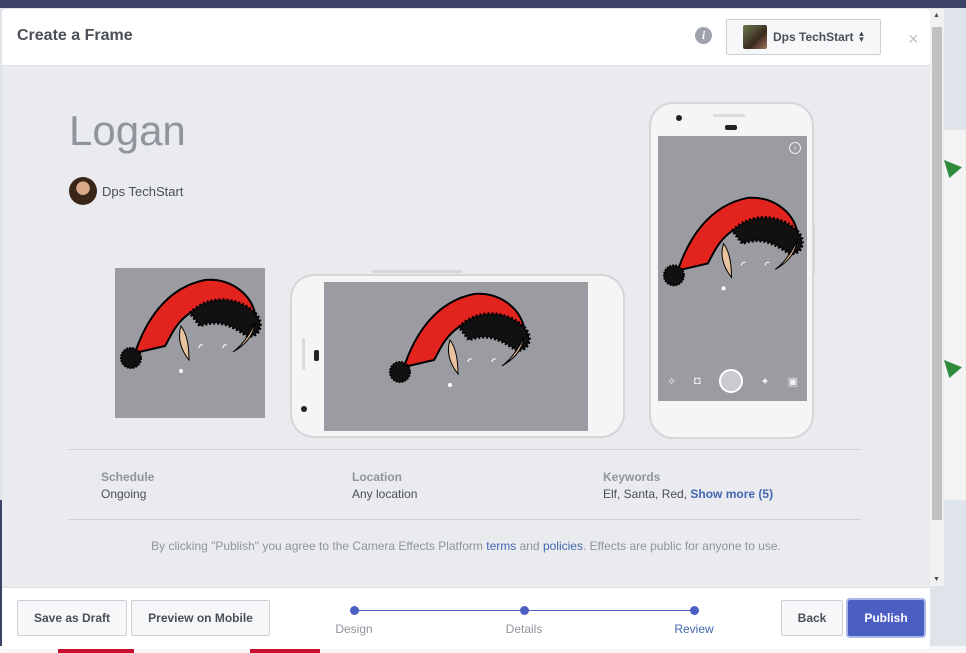  What do you see at coordinates (377, 477) in the screenshot?
I see `location-label: Location` at bounding box center [377, 477].